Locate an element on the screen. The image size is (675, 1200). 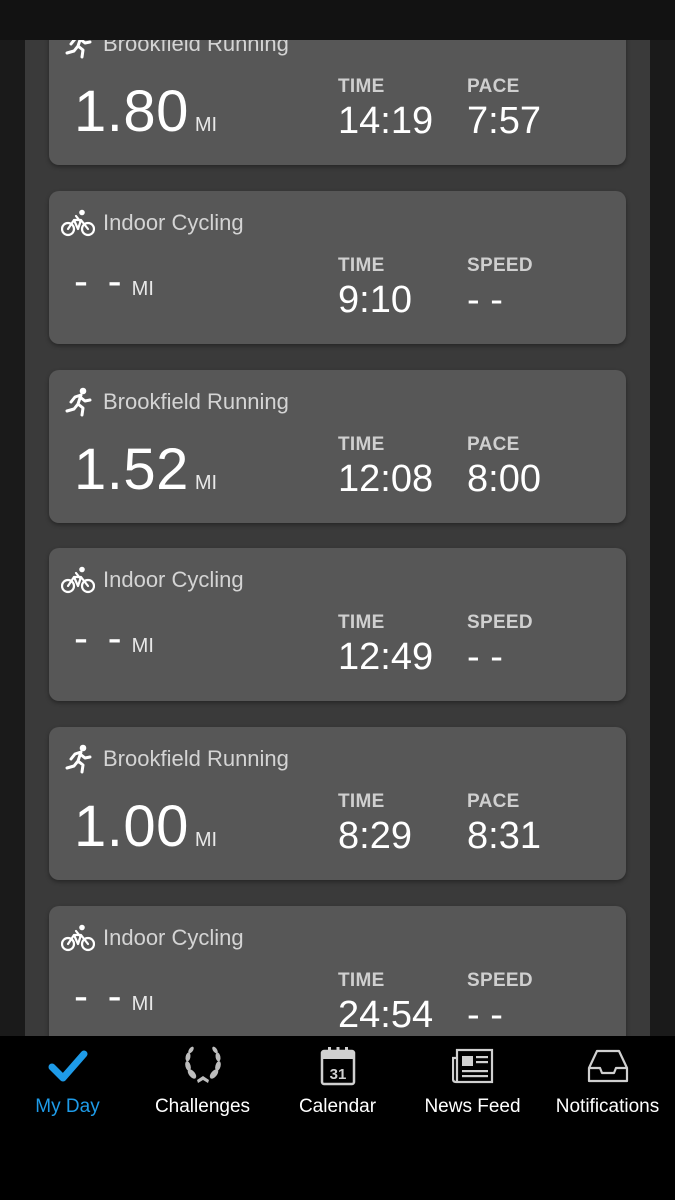
tab-my-day: My Day is located at coordinates (67, 1089).